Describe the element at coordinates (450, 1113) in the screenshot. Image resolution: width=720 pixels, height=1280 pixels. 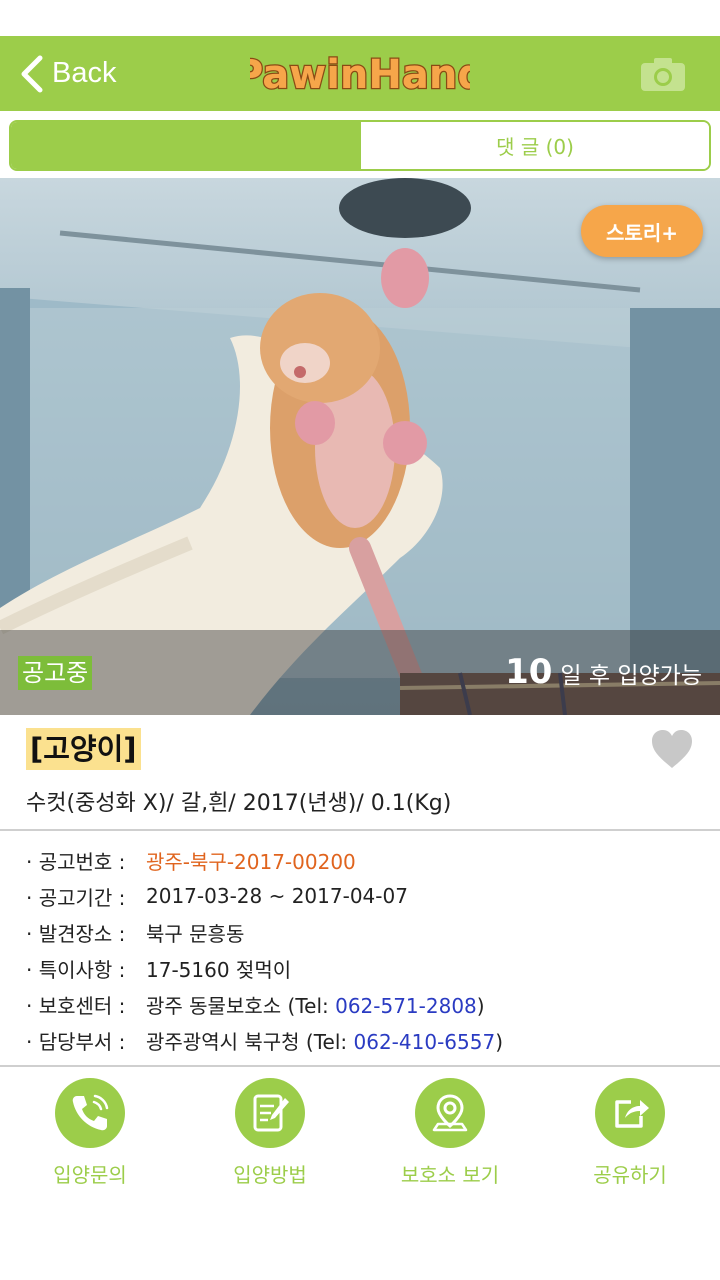
I see `map-pin-icon` at that location.